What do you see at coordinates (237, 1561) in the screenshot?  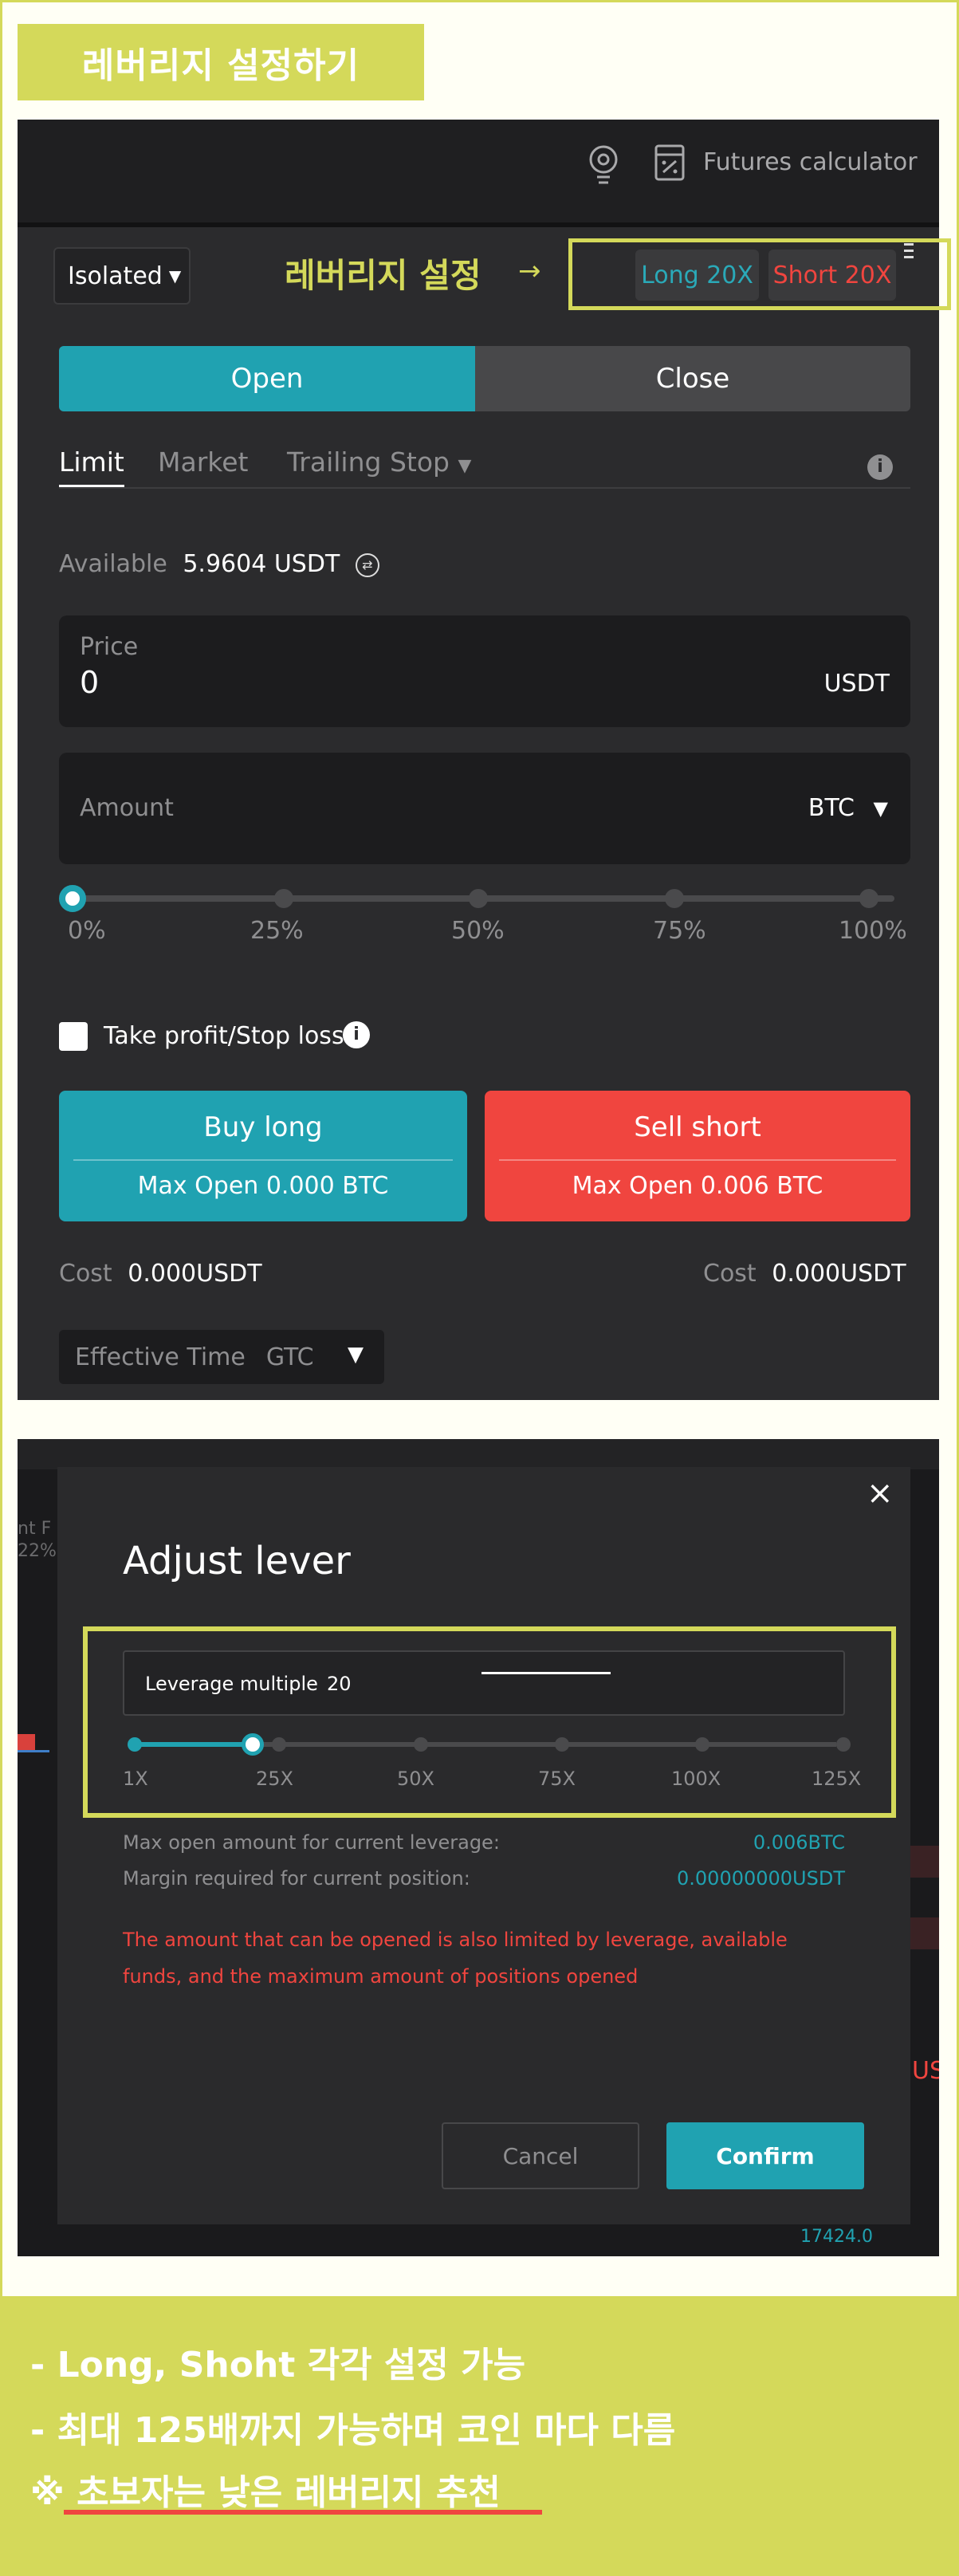 I see `dialog-title: Adjust lever` at bounding box center [237, 1561].